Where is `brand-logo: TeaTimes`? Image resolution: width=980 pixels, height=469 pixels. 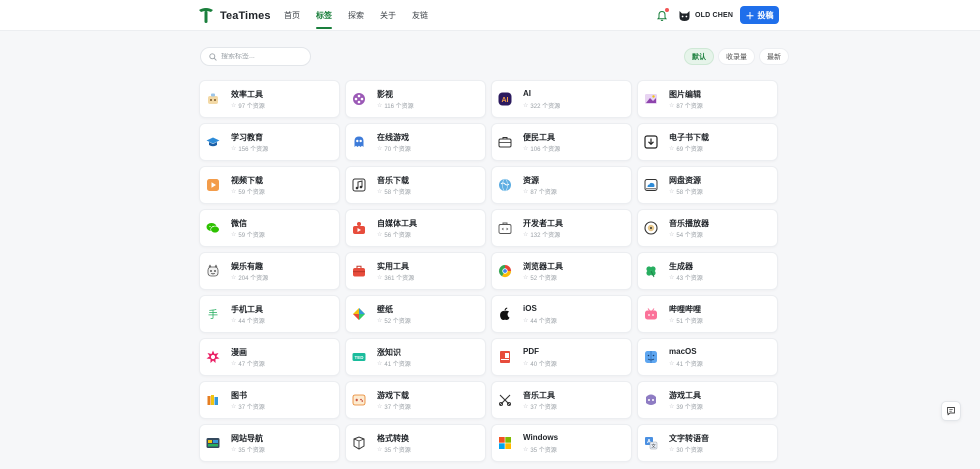 brand-logo: TeaTimes is located at coordinates (234, 15).